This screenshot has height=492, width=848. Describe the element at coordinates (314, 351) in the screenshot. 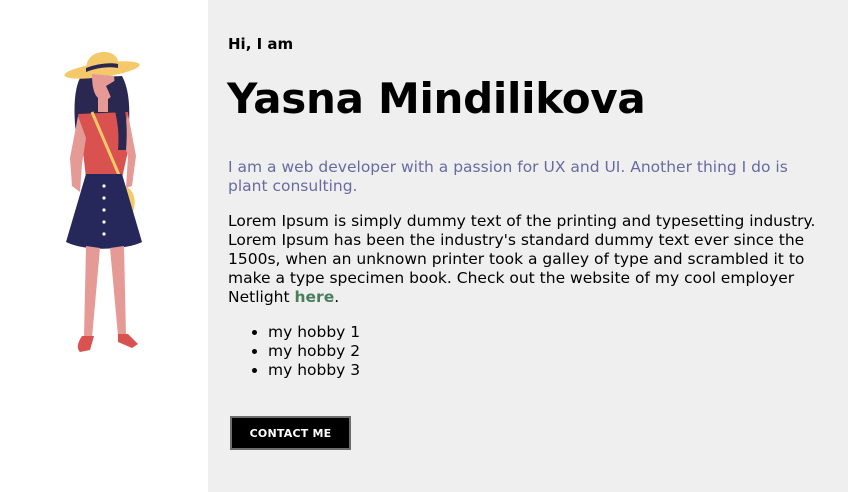

I see `list-item: my hobby 2` at that location.